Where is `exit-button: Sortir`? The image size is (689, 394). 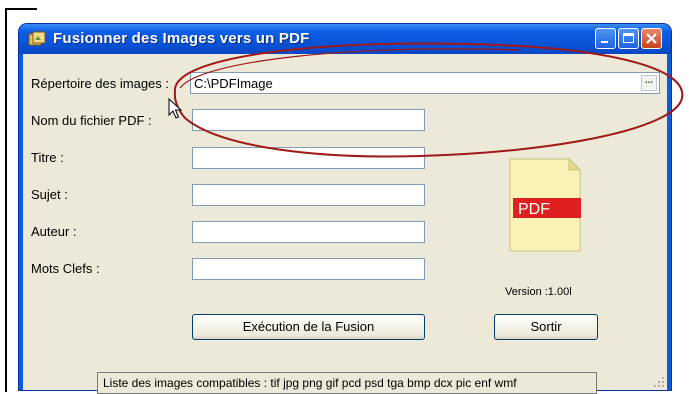 exit-button: Sortir is located at coordinates (546, 327).